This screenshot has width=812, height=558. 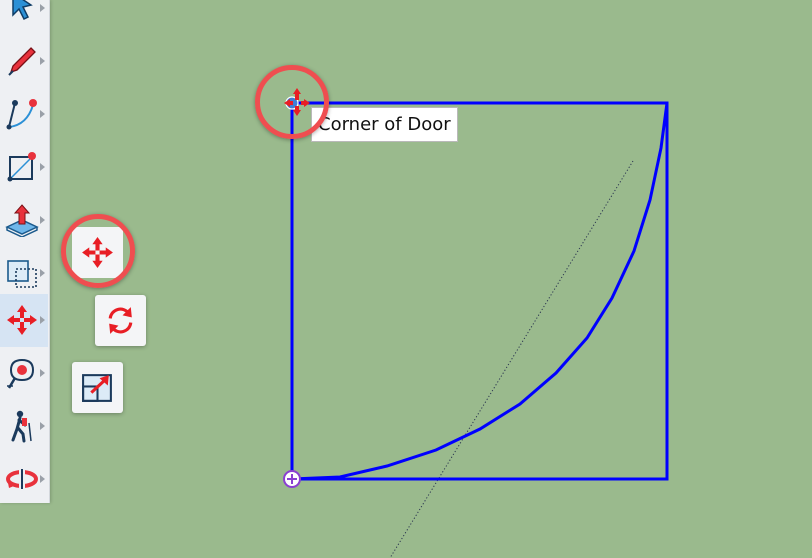 I want to click on inference-tooltip: Corner of Door, so click(x=384, y=124).